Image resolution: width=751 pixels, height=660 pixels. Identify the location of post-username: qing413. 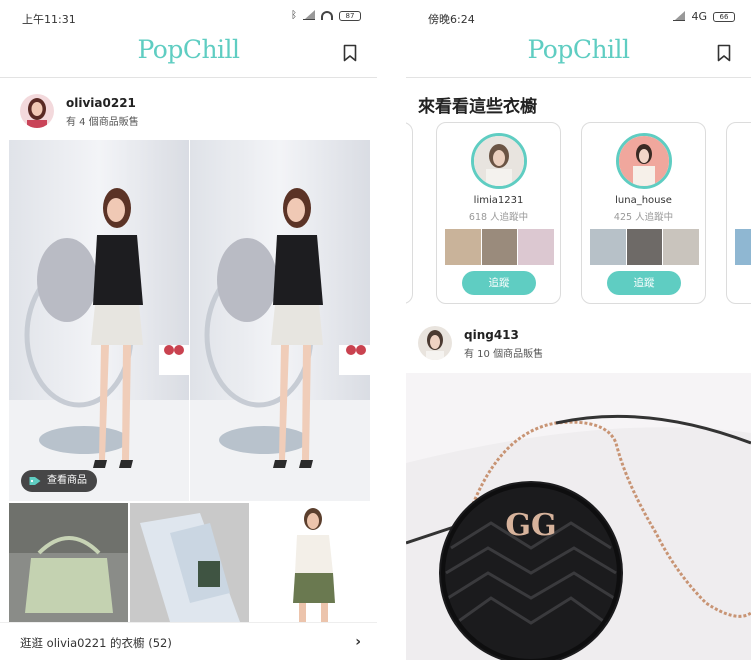
(491, 335).